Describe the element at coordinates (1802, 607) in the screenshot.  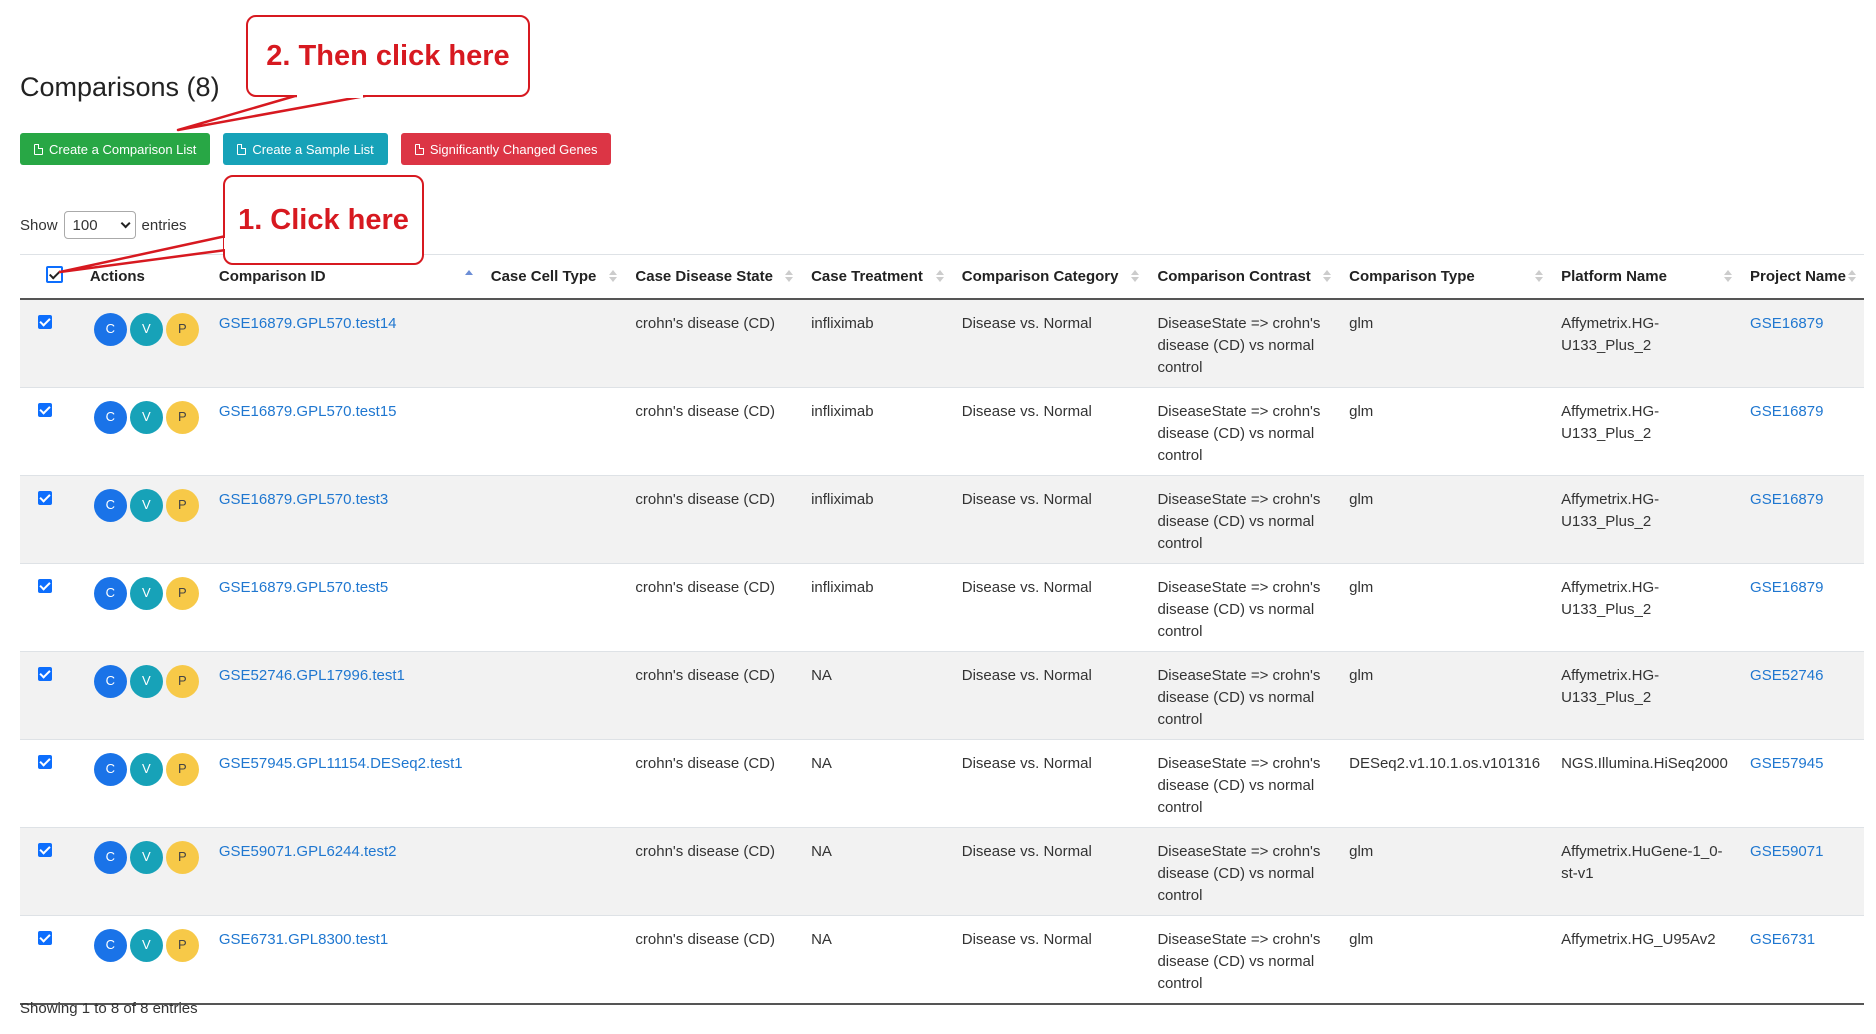
I see `project-name-cell: GSE16879` at that location.